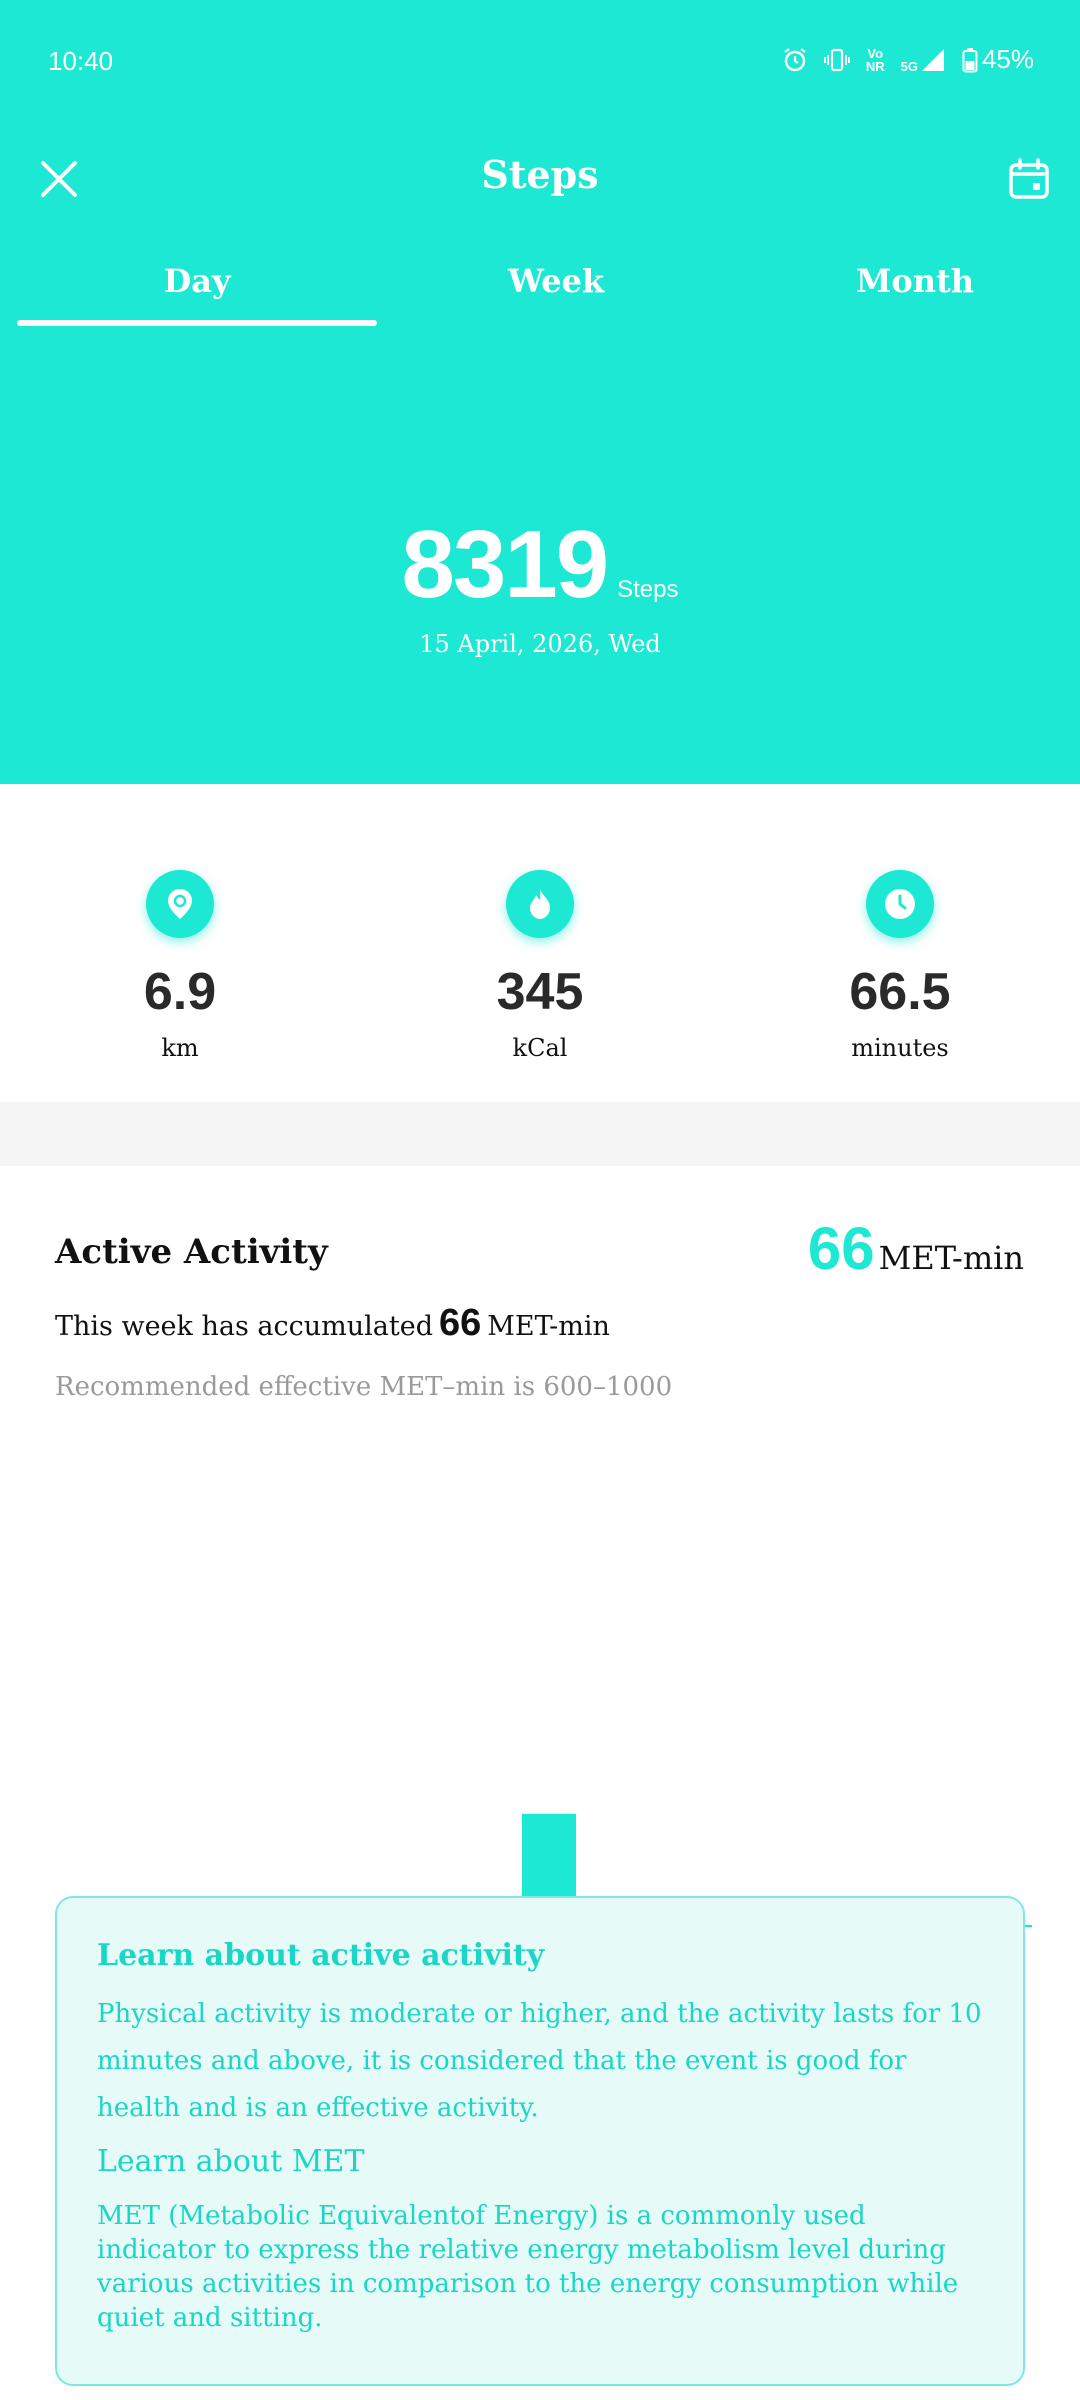 The image size is (1080, 2400). What do you see at coordinates (556, 285) in the screenshot?
I see `tab-week: Week` at bounding box center [556, 285].